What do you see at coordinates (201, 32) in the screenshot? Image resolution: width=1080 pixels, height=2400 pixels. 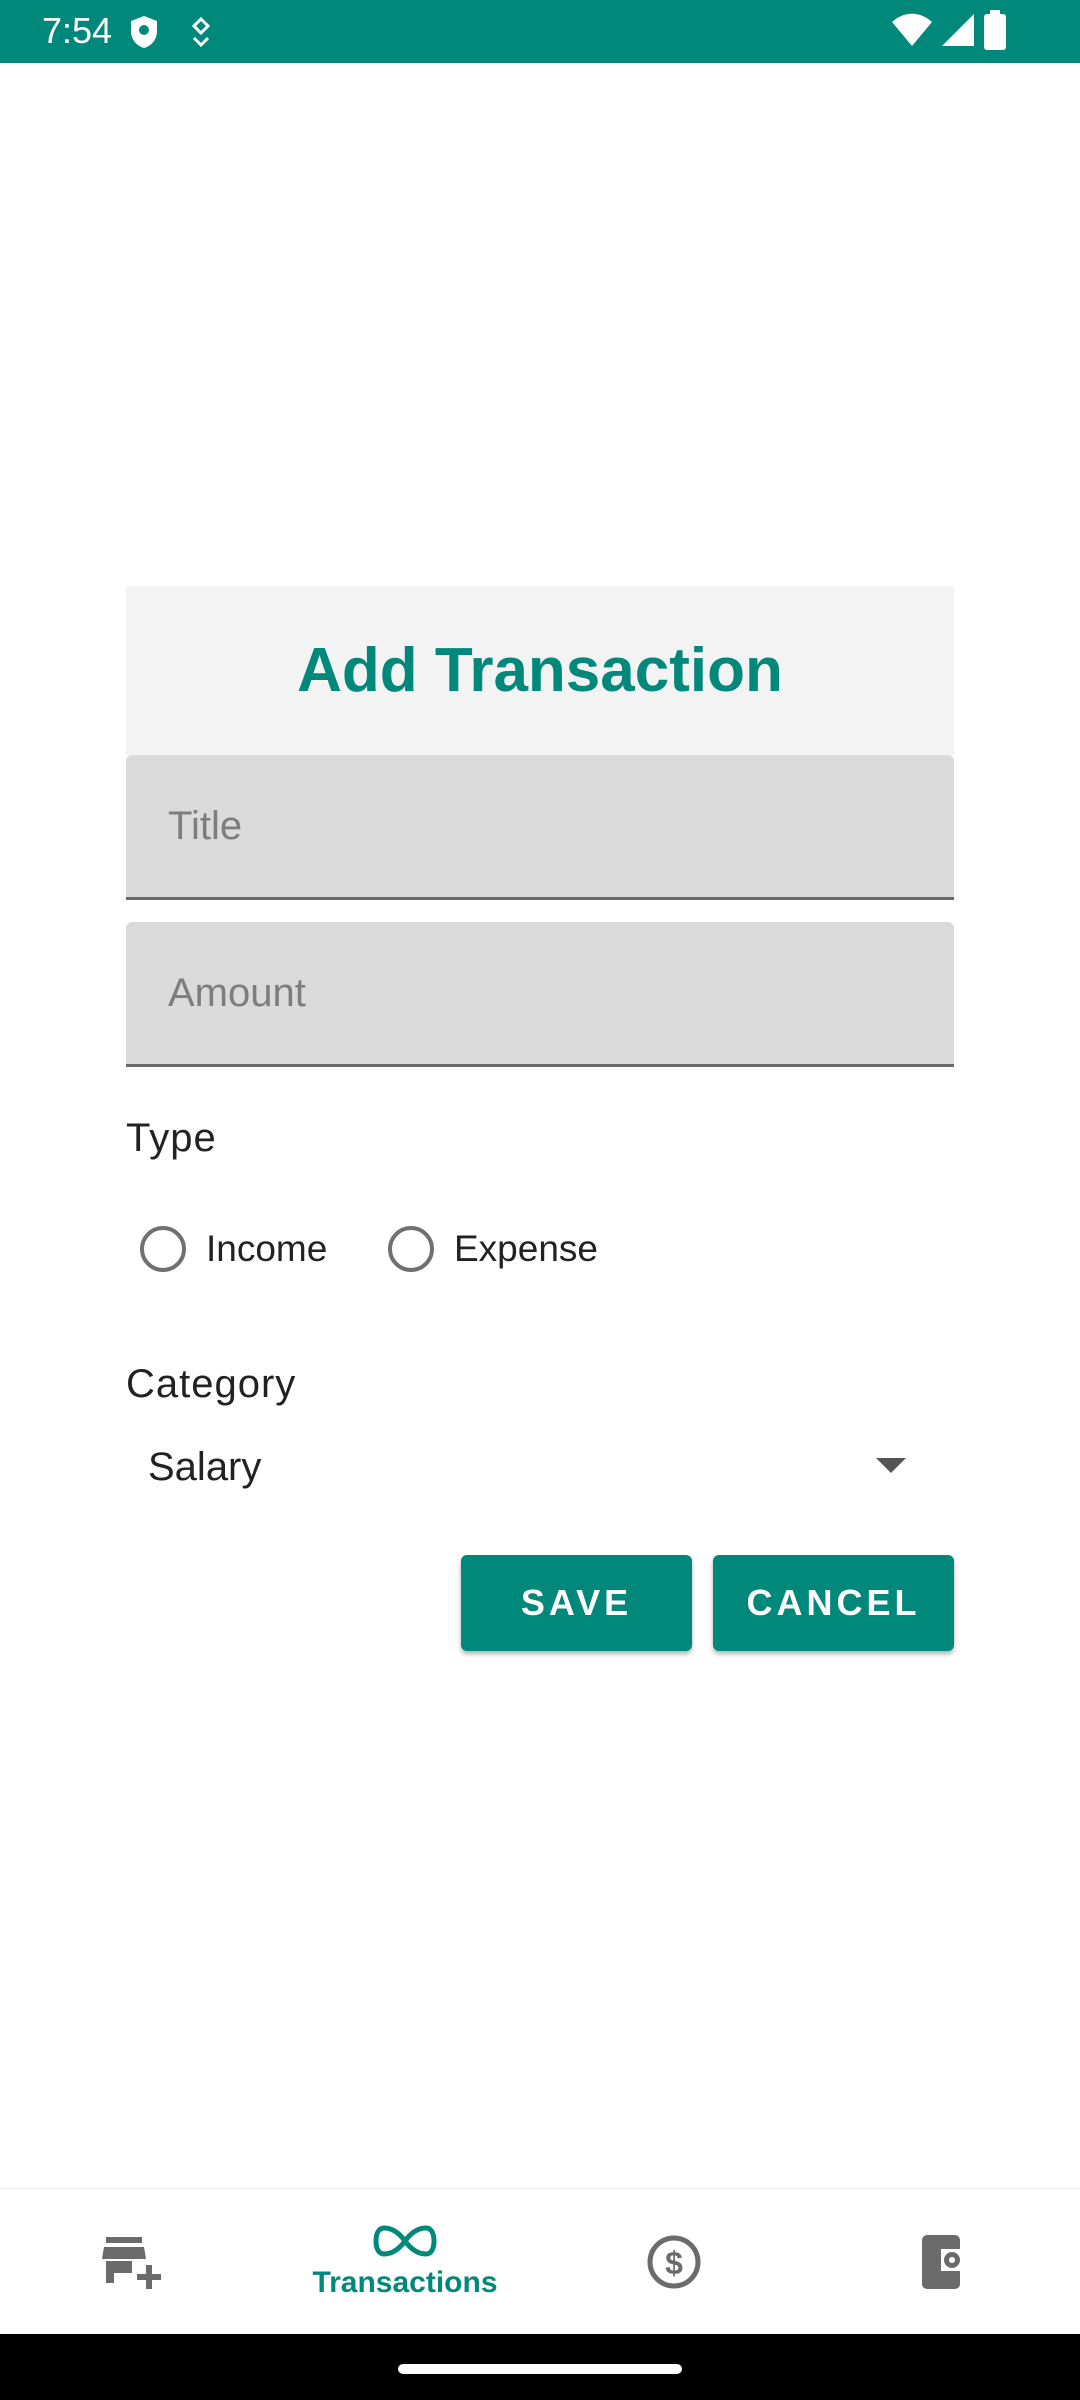 I see `notification-icon` at bounding box center [201, 32].